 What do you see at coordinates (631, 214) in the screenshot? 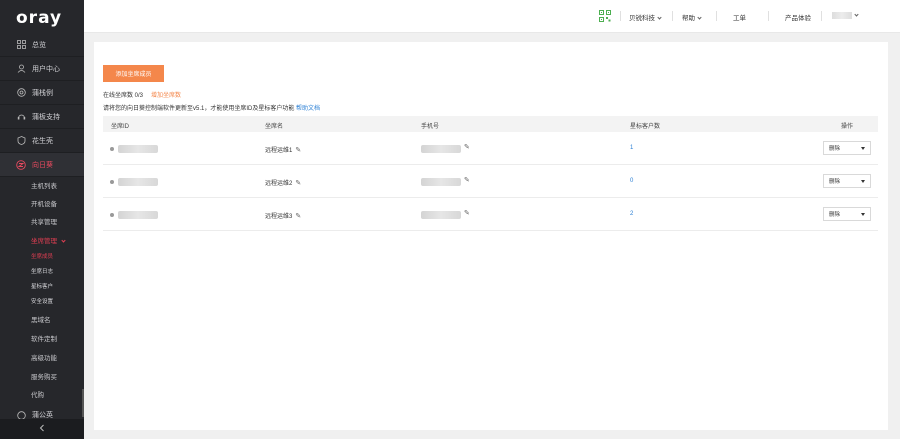
I see `star-client-count: 2` at bounding box center [631, 214].